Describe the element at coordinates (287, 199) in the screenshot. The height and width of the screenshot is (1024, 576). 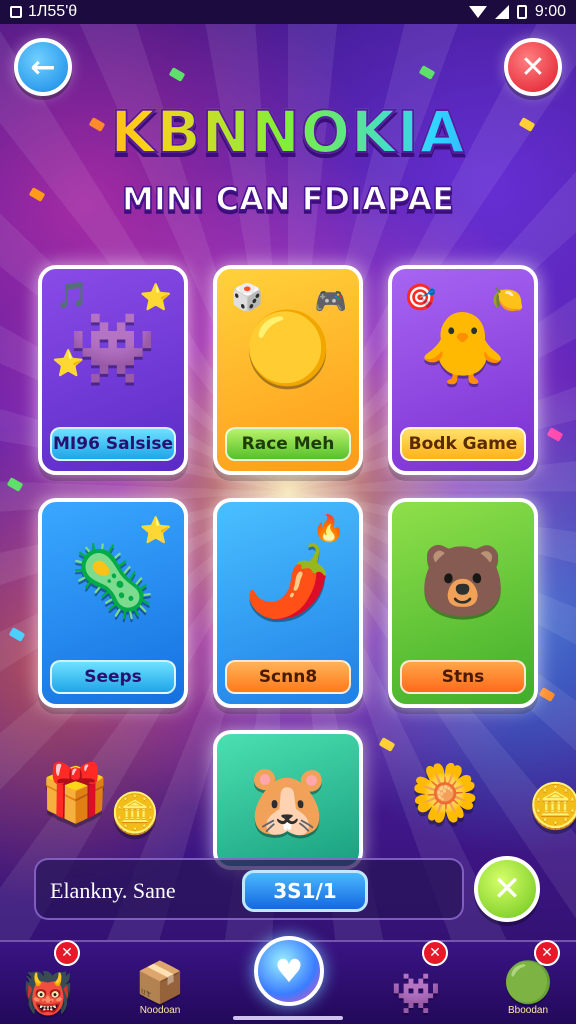
I see `page-subtitle: MINI CAN FDIAPAE` at that location.